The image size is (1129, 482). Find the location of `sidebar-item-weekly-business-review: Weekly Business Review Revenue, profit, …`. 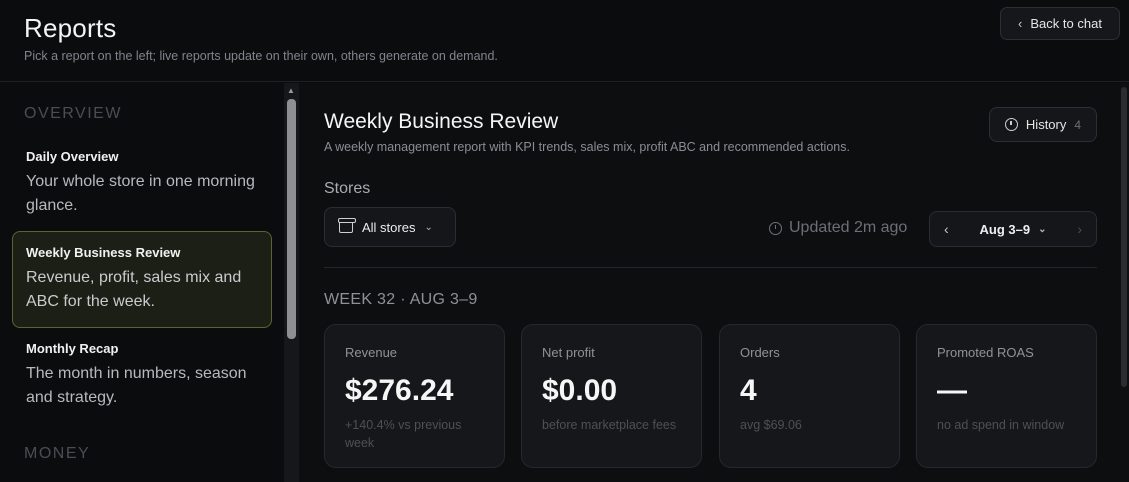

sidebar-item-weekly-business-review: Weekly Business Review Revenue, profit, … is located at coordinates (142, 279).